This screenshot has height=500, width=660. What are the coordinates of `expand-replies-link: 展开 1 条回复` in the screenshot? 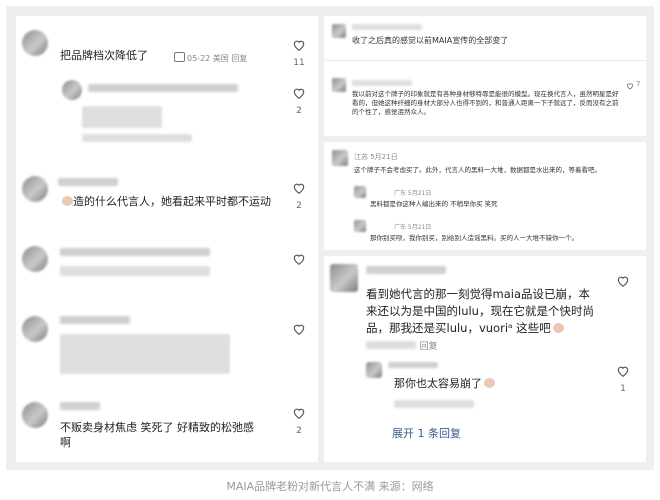 It's located at (426, 433).